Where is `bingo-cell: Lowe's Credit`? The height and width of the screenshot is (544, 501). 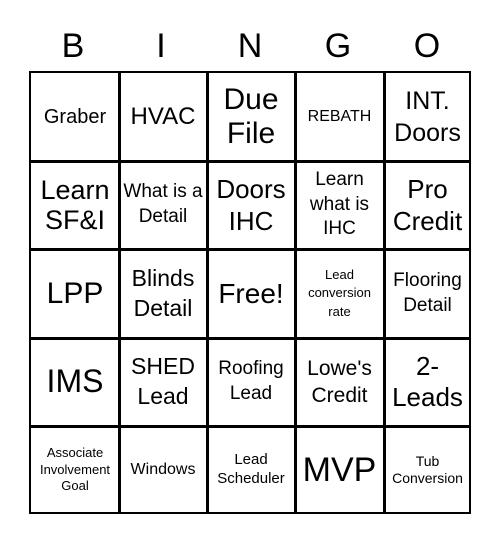 bingo-cell: Lowe's Credit is located at coordinates (339, 382).